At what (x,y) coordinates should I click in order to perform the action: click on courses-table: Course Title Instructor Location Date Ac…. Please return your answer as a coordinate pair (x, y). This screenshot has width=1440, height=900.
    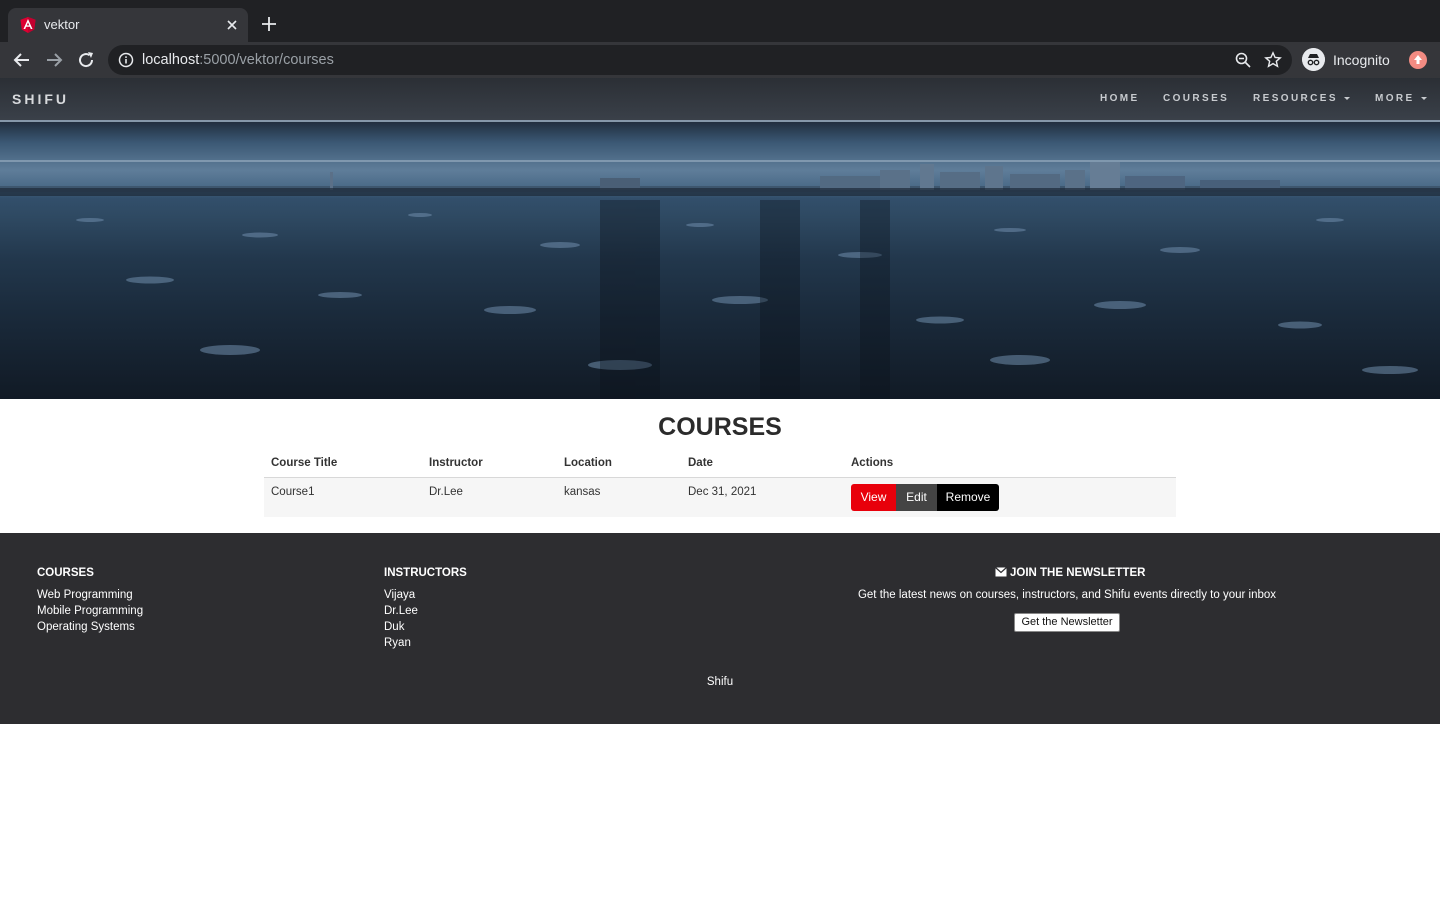
    Looking at the image, I should click on (720, 484).